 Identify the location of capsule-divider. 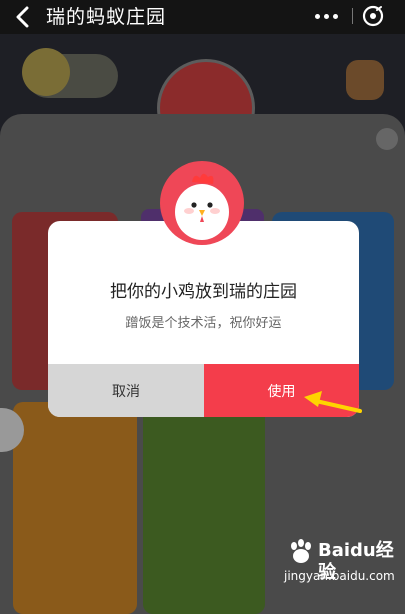
(352, 16).